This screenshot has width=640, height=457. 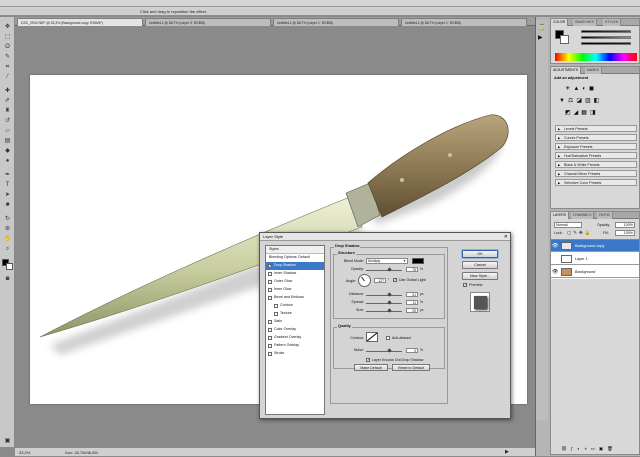 I want to click on screen-mode-icon: ▣, so click(x=7, y=441).